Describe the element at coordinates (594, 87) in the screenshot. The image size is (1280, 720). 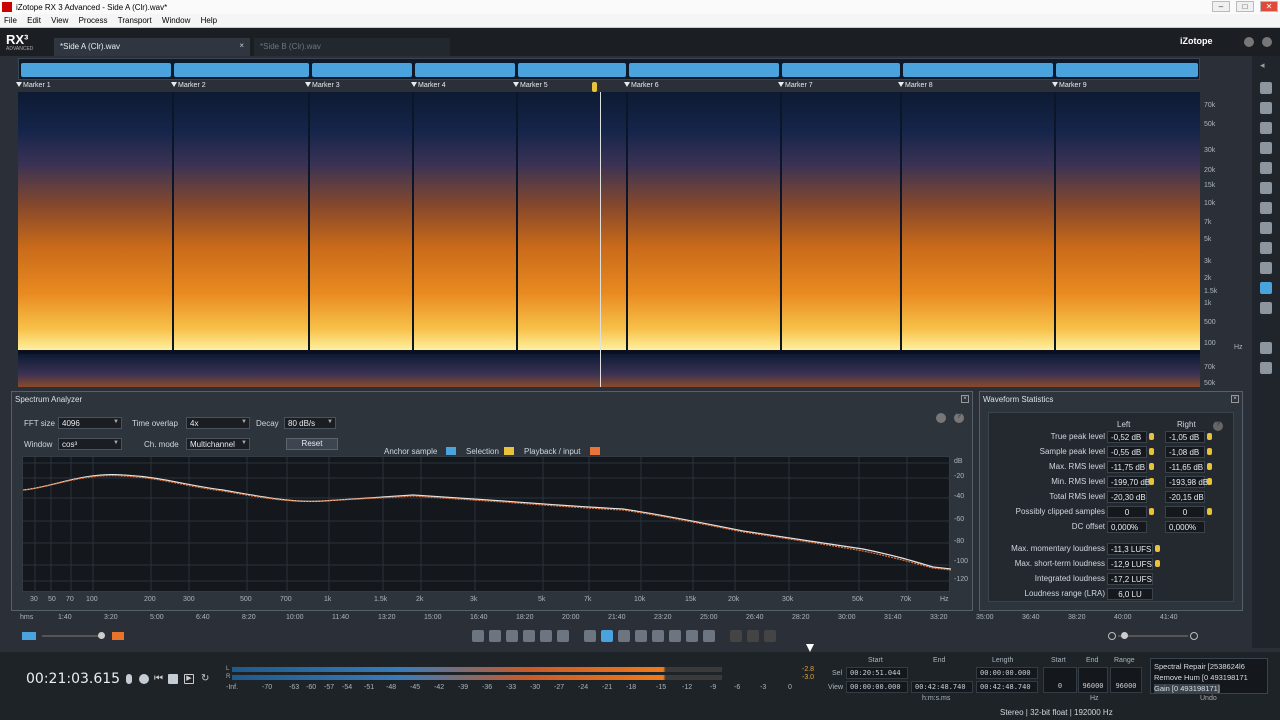
I see `playhead-handle` at that location.